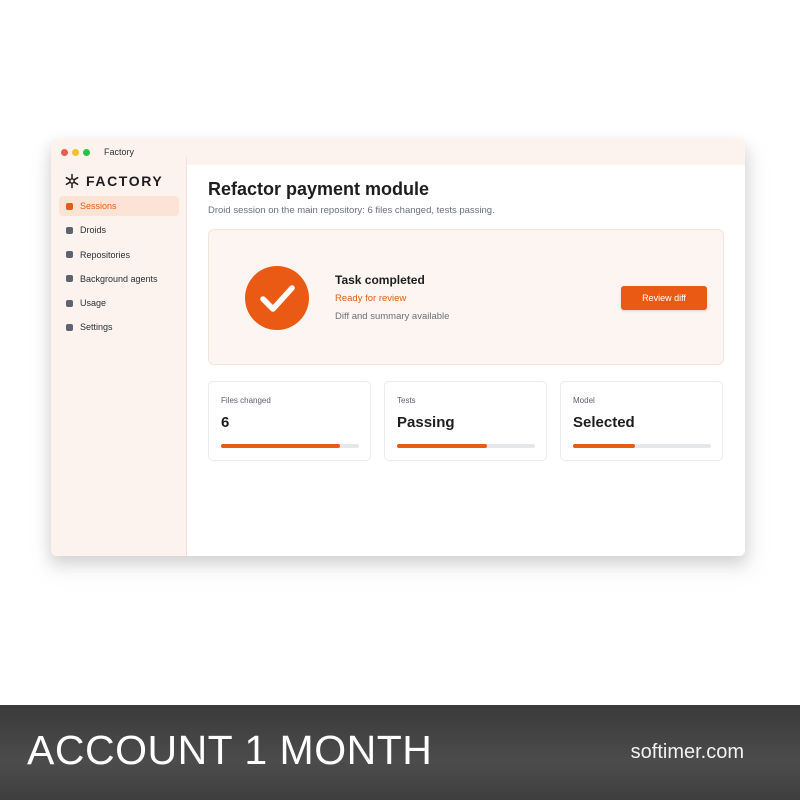 The height and width of the screenshot is (800, 800). I want to click on sidebar-item-settings: Settings, so click(119, 327).